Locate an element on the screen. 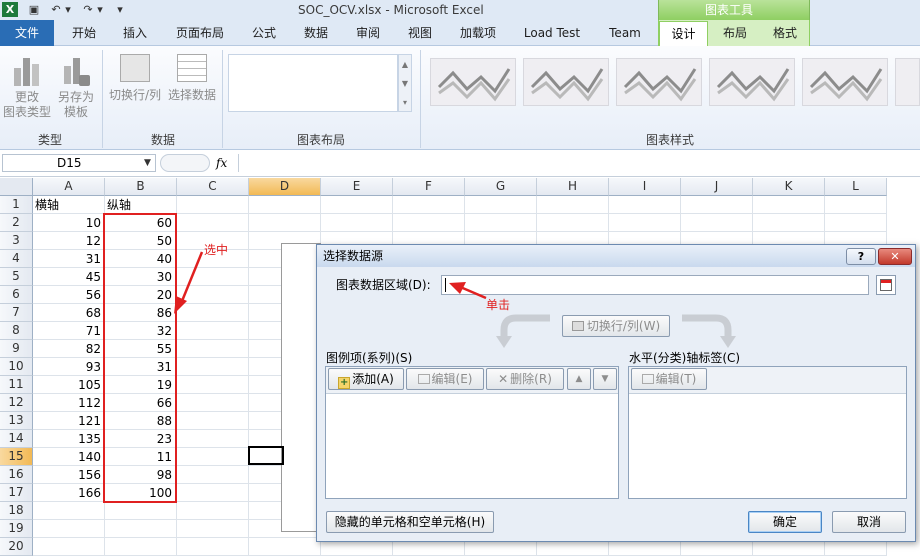  cell-a: 121 is located at coordinates (69, 421).